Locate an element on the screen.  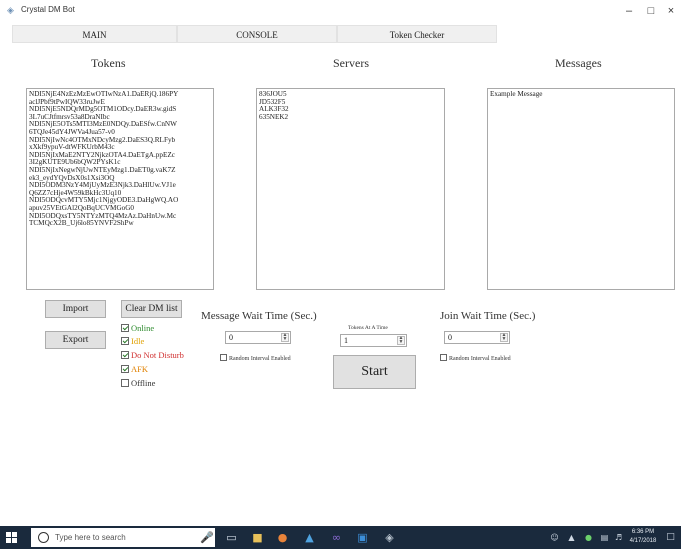
message-wait-value: 0 is located at coordinates (231, 337).